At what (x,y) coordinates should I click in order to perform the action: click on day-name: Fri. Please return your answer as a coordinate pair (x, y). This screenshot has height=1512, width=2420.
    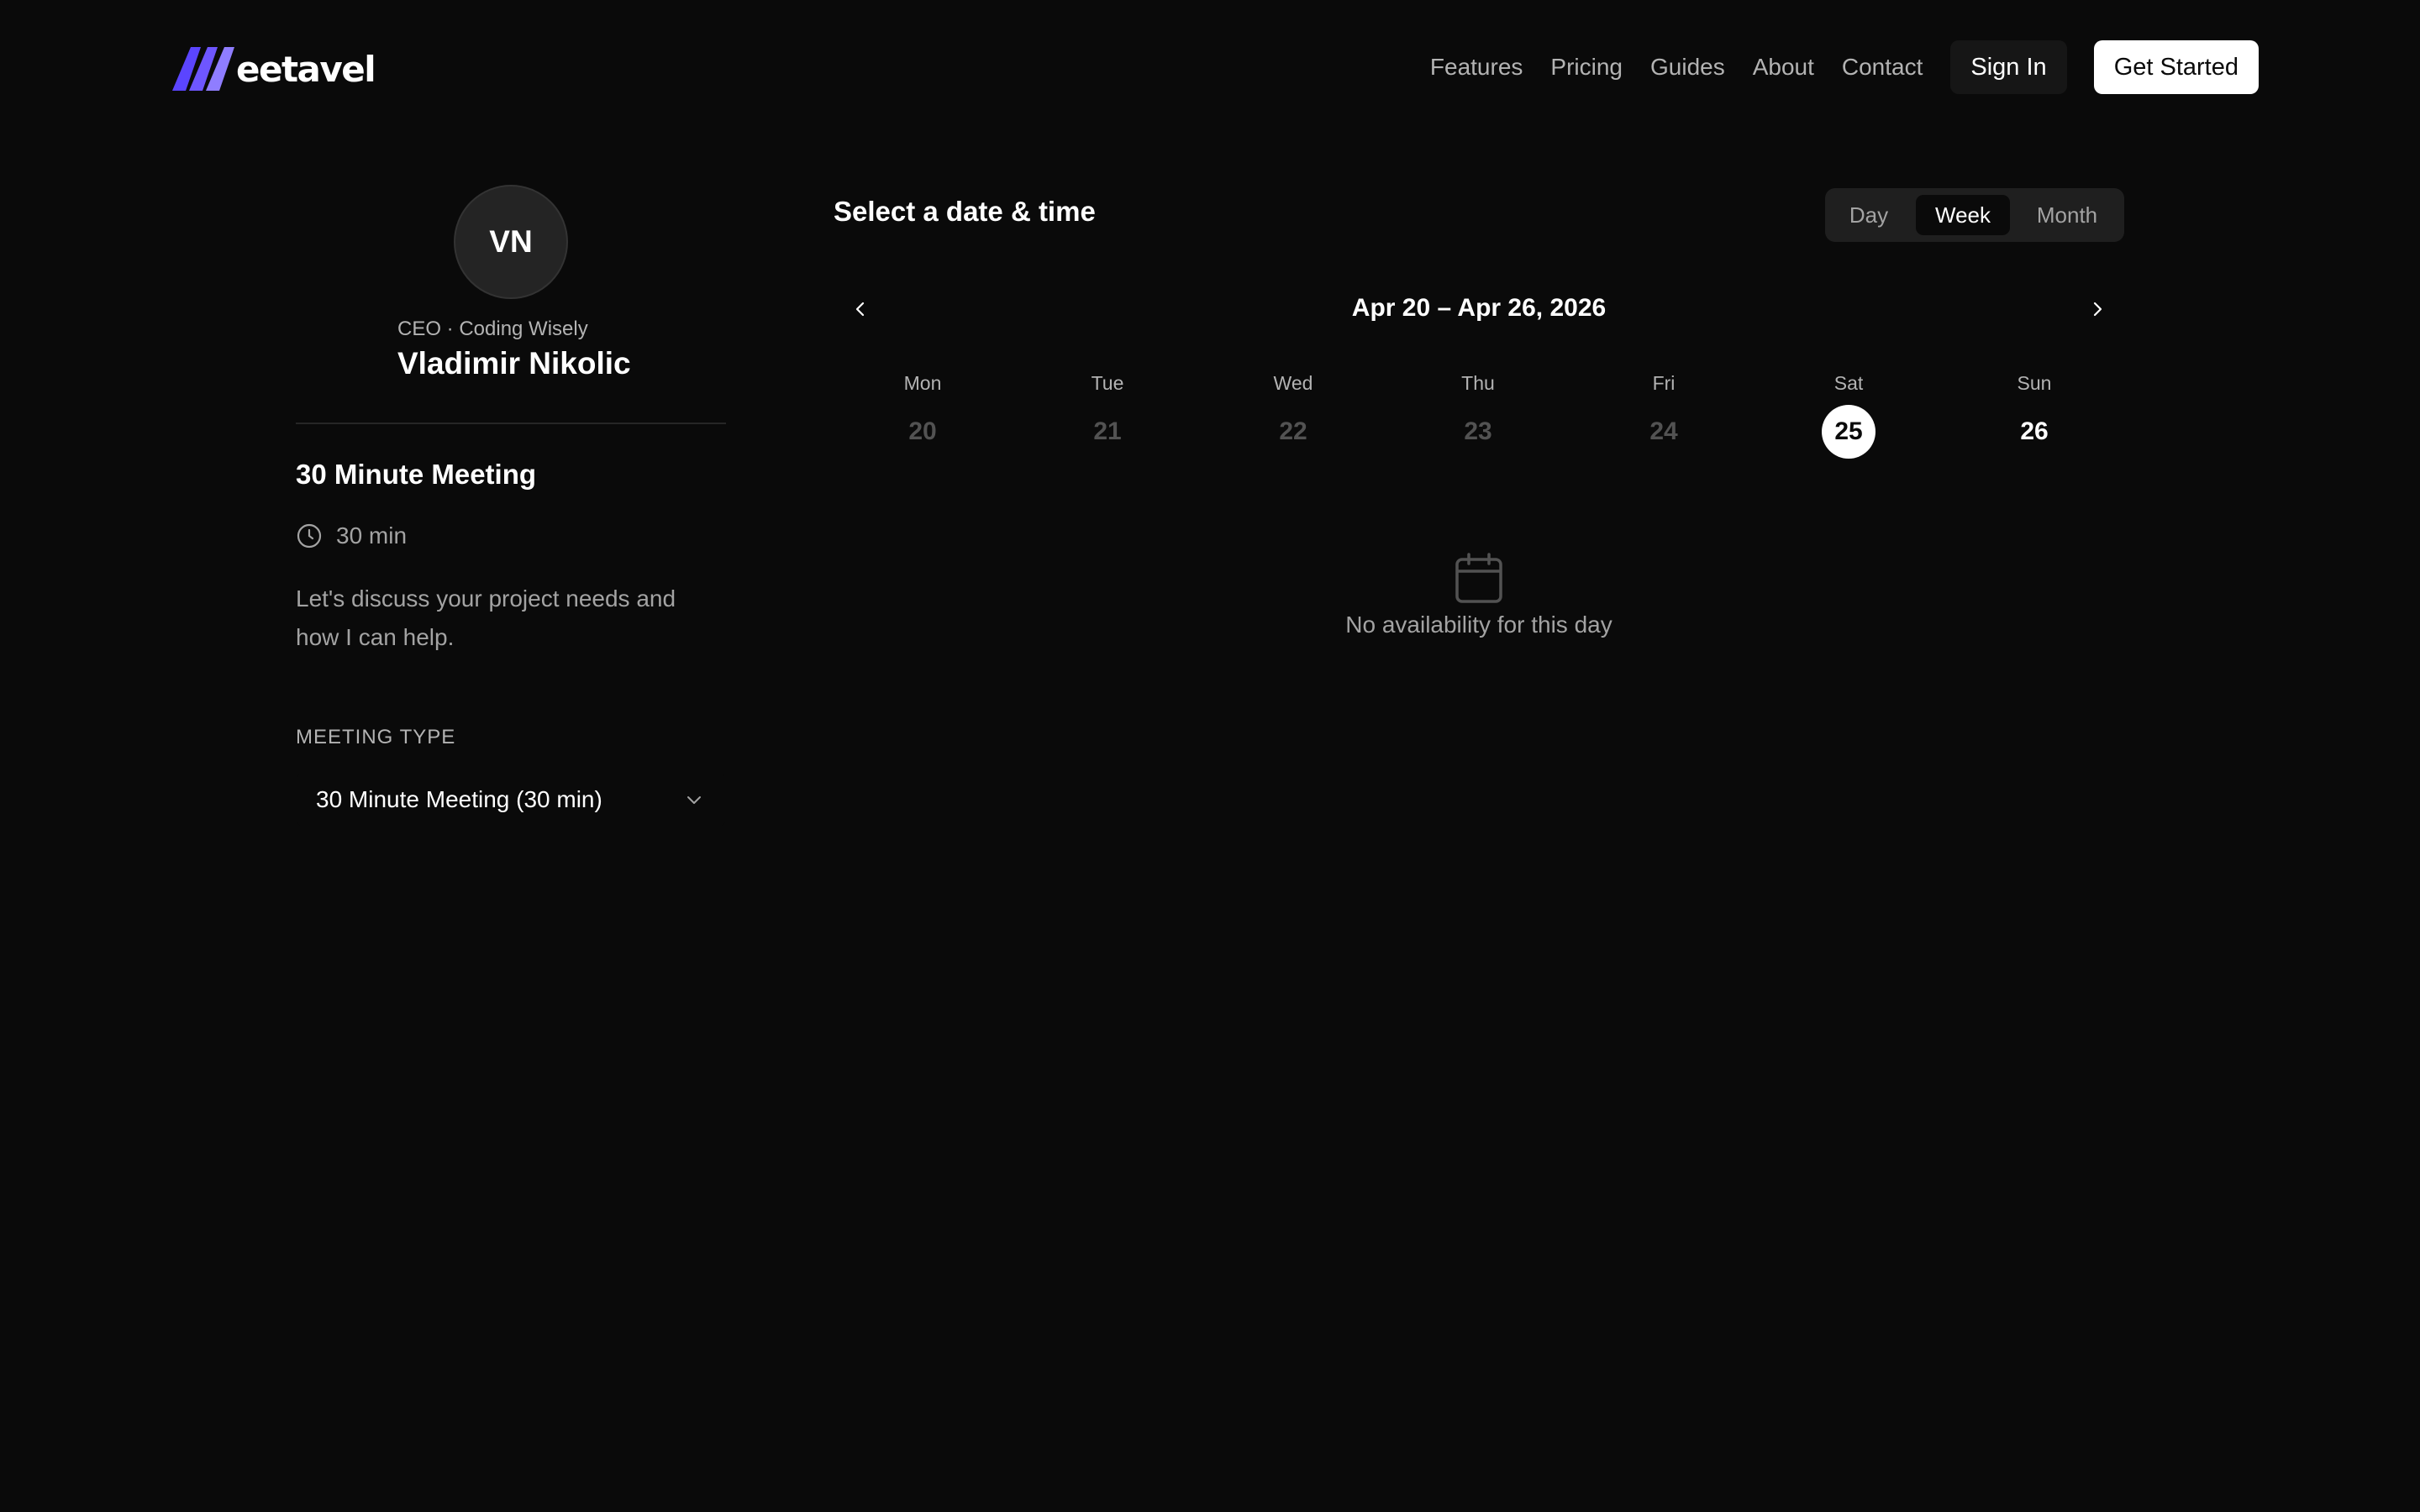
    Looking at the image, I should click on (1664, 383).